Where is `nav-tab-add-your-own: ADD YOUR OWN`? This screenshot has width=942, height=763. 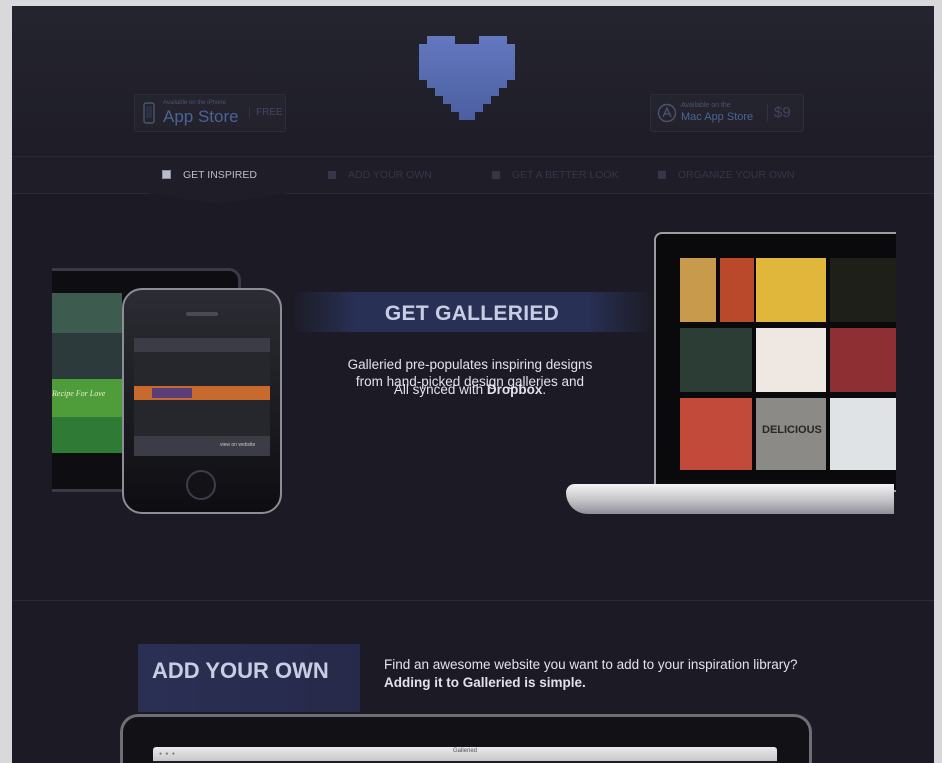
nav-tab-add-your-own: ADD YOUR OWN is located at coordinates (380, 175).